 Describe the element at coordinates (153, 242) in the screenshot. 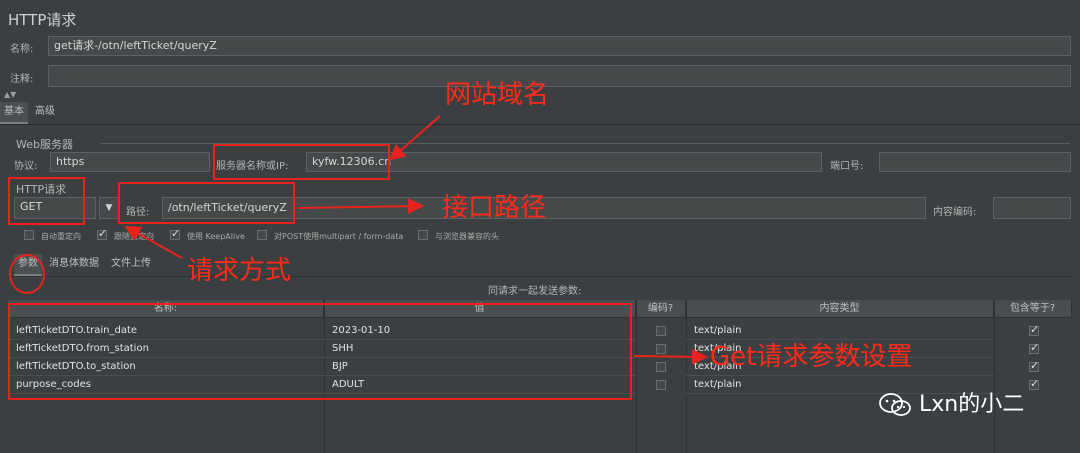

I see `method-arrow` at that location.